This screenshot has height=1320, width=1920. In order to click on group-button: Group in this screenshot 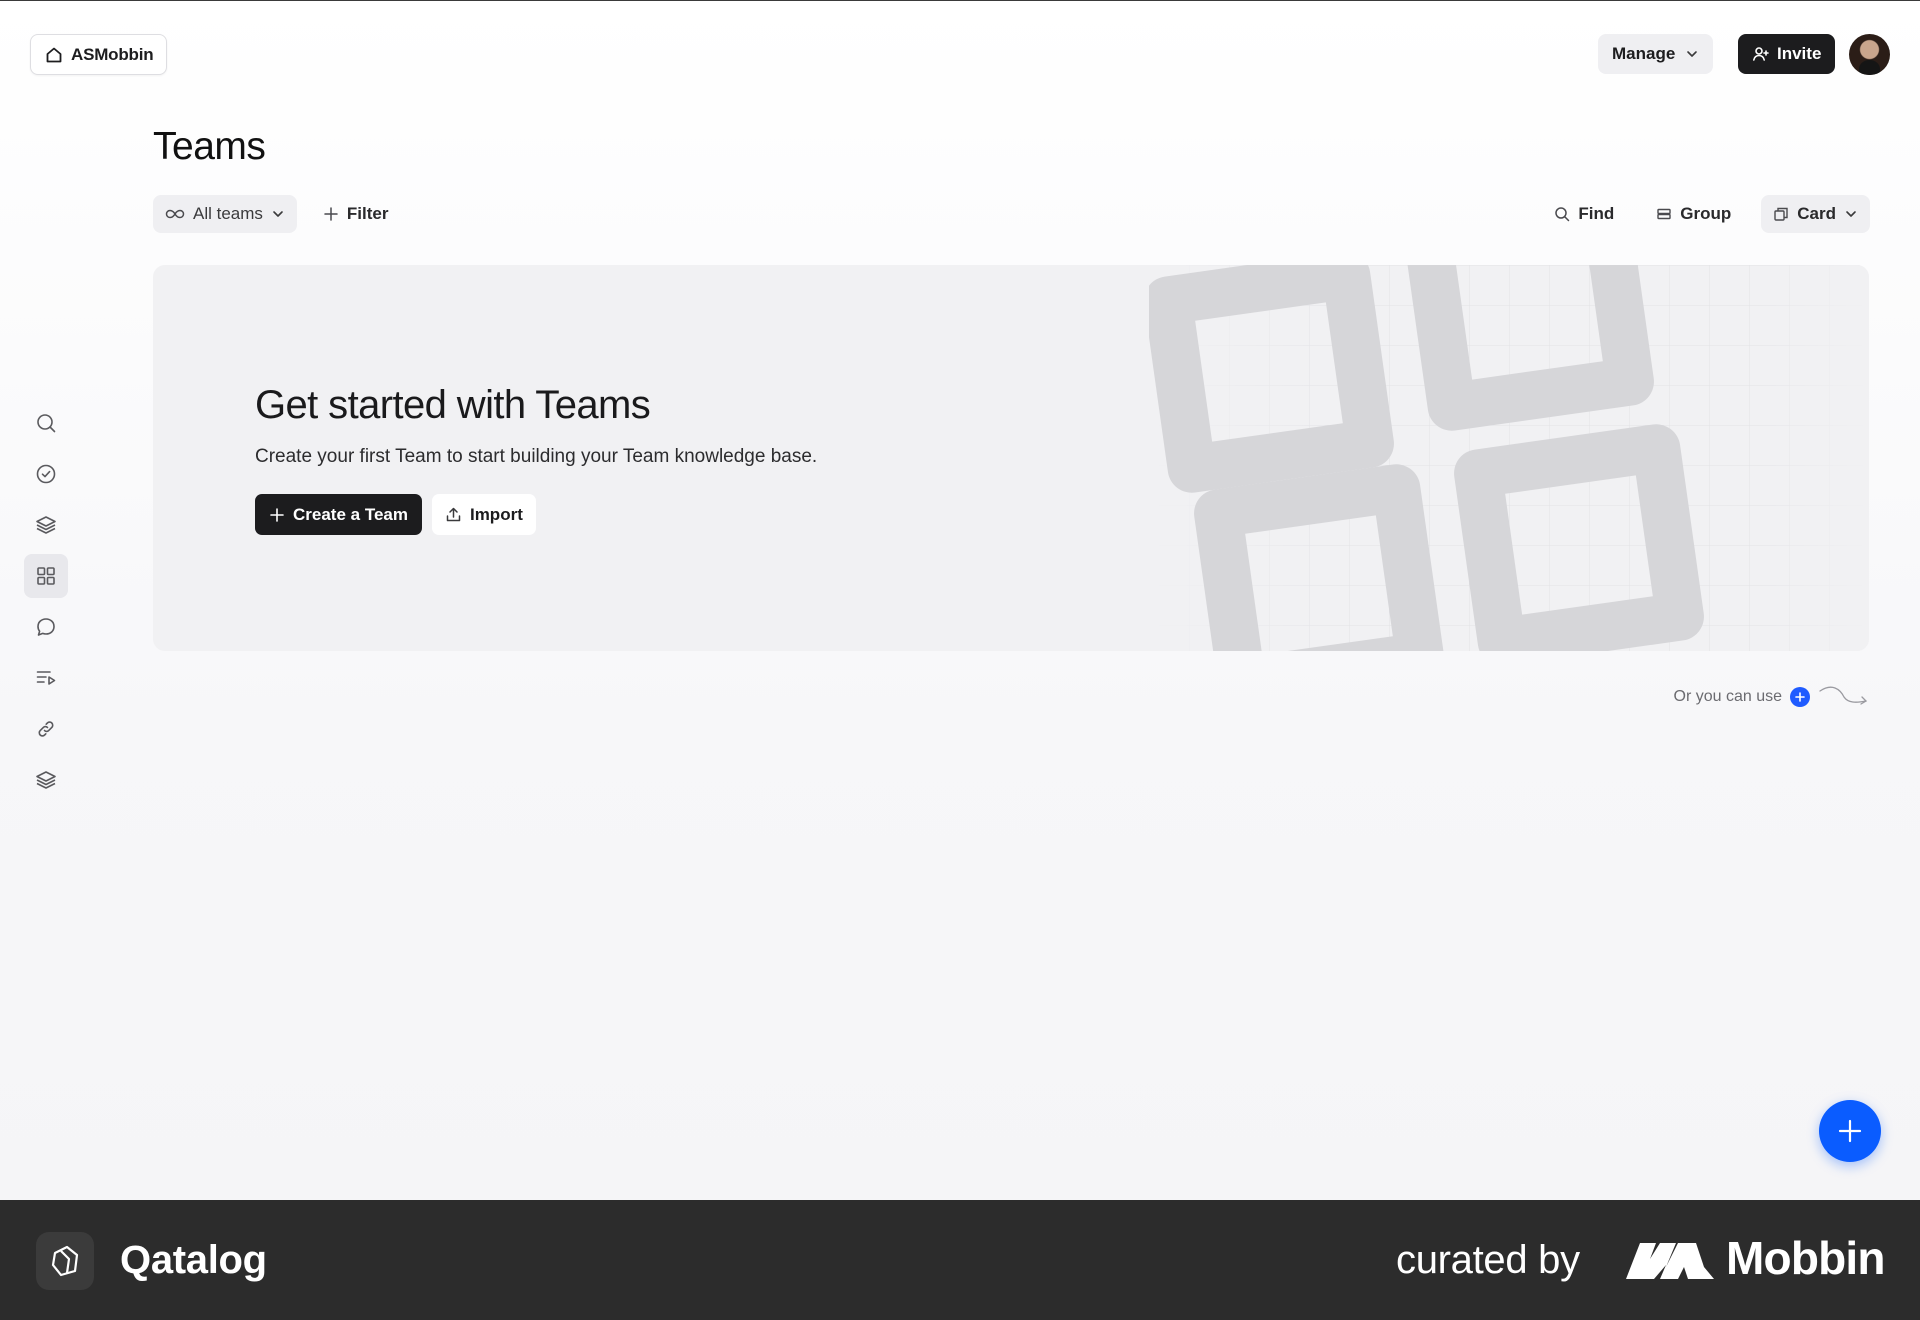, I will do `click(1693, 214)`.